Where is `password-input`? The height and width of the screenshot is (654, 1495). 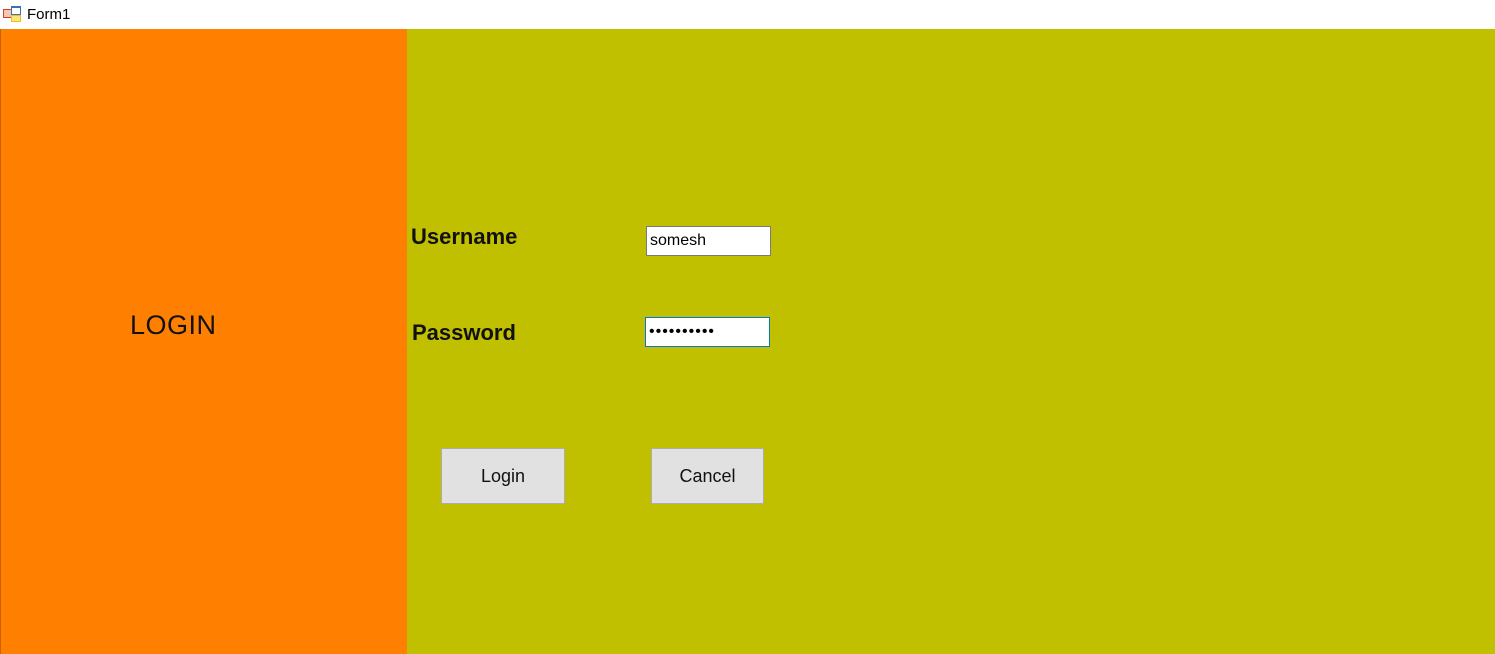 password-input is located at coordinates (707, 332).